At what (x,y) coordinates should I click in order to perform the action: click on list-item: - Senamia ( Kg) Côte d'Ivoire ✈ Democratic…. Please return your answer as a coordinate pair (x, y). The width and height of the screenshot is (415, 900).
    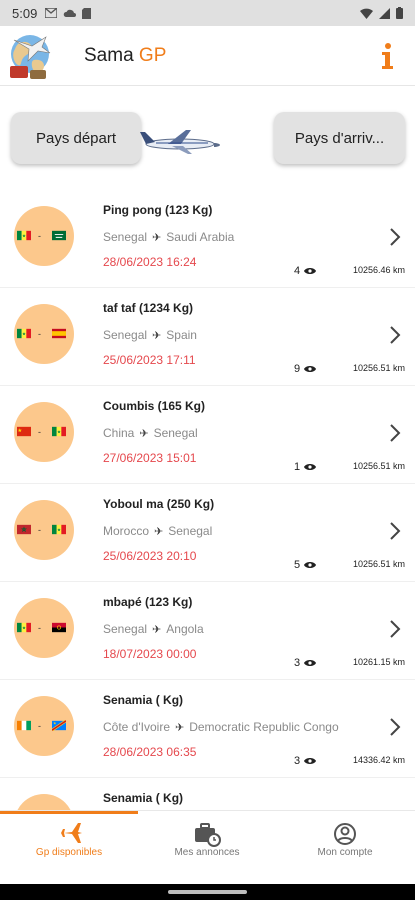
    Looking at the image, I should click on (207, 729).